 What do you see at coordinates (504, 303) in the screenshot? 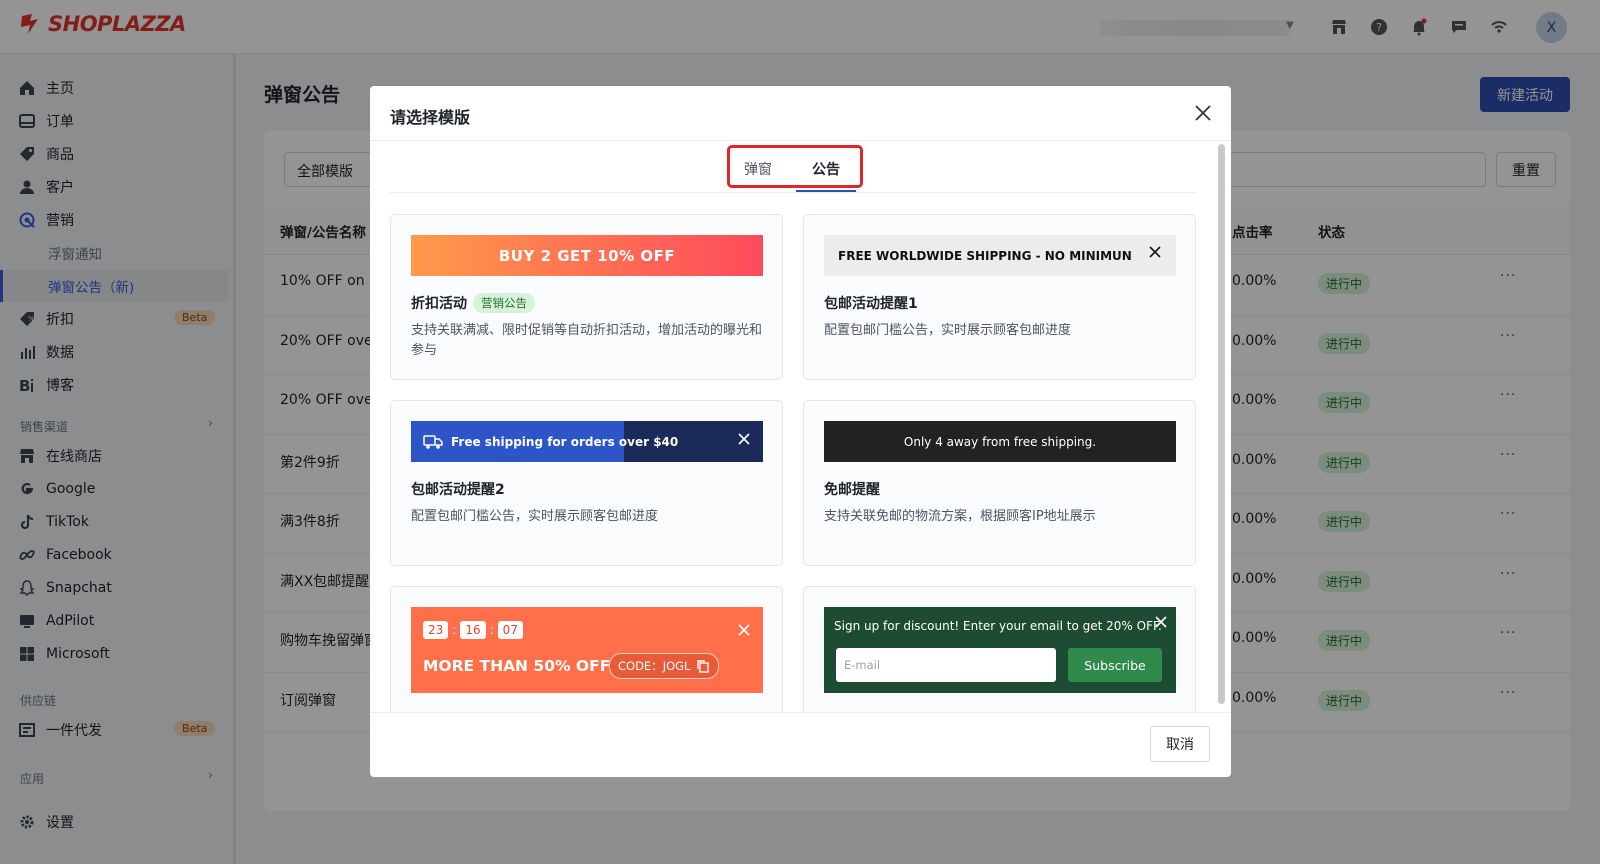
I see `template-tag: 营销公告` at bounding box center [504, 303].